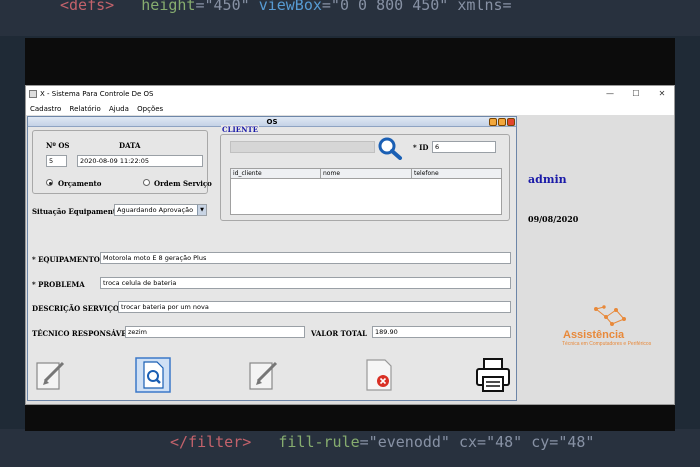 The width and height of the screenshot is (700, 467). I want to click on app-icon, so click(33, 94).